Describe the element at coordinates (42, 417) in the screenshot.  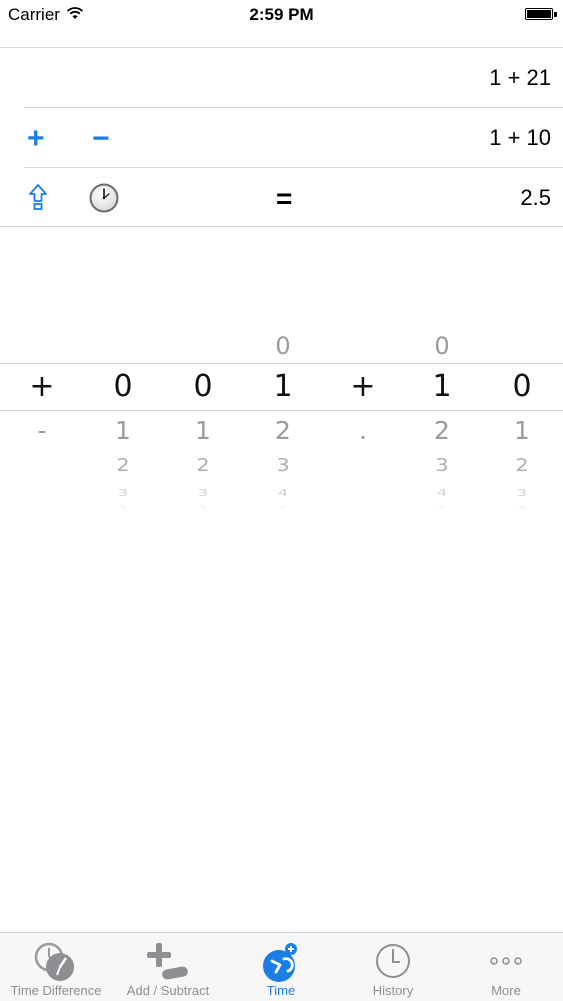
I see `picker-column-sign-1: + -` at that location.